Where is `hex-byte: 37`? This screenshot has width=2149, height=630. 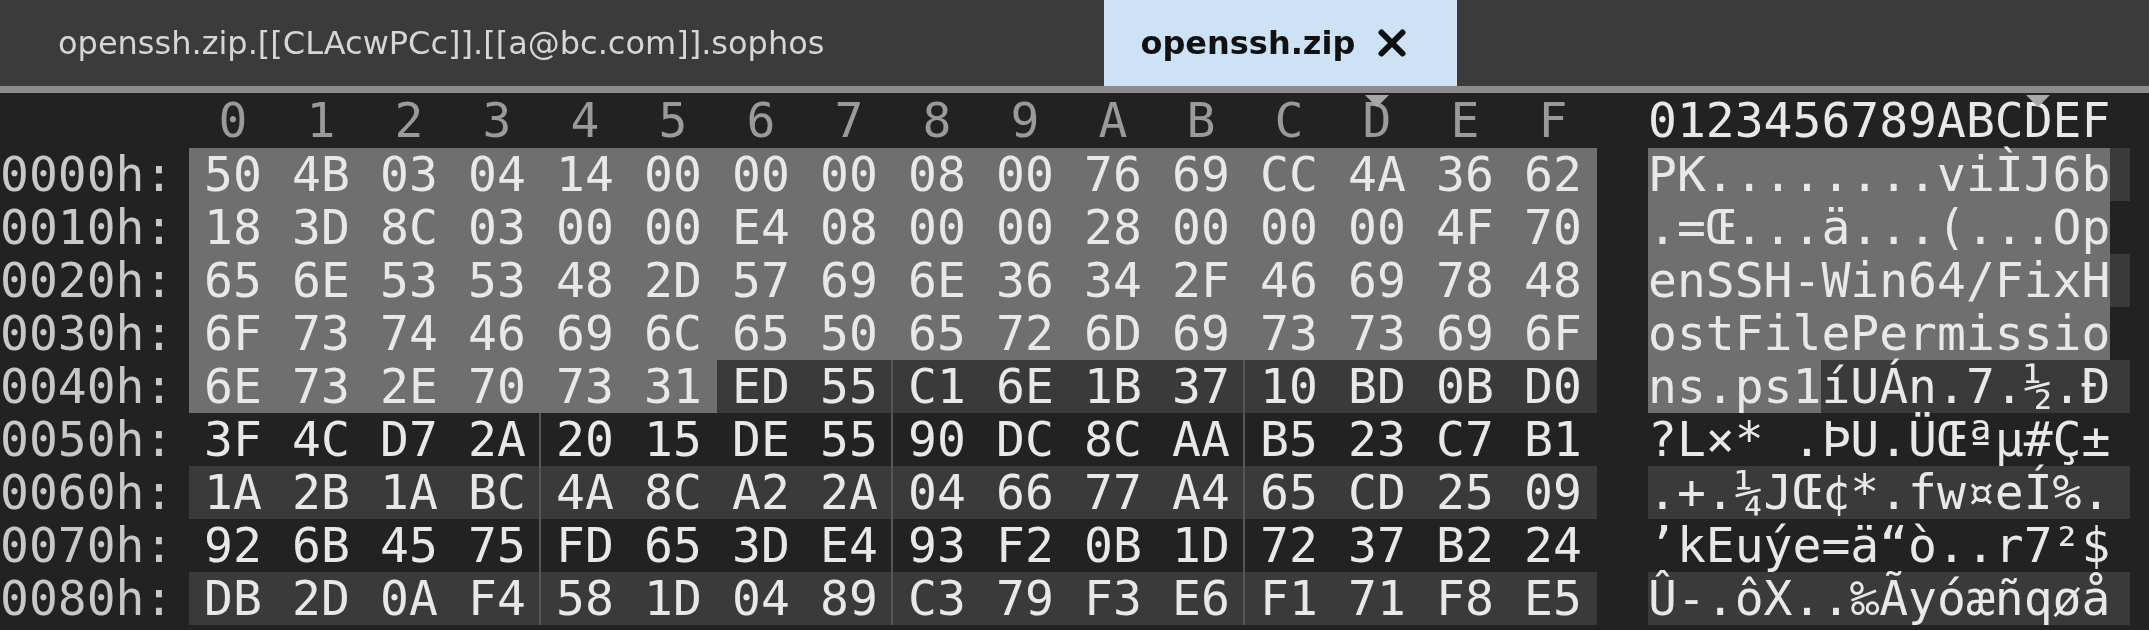 hex-byte: 37 is located at coordinates (1377, 545).